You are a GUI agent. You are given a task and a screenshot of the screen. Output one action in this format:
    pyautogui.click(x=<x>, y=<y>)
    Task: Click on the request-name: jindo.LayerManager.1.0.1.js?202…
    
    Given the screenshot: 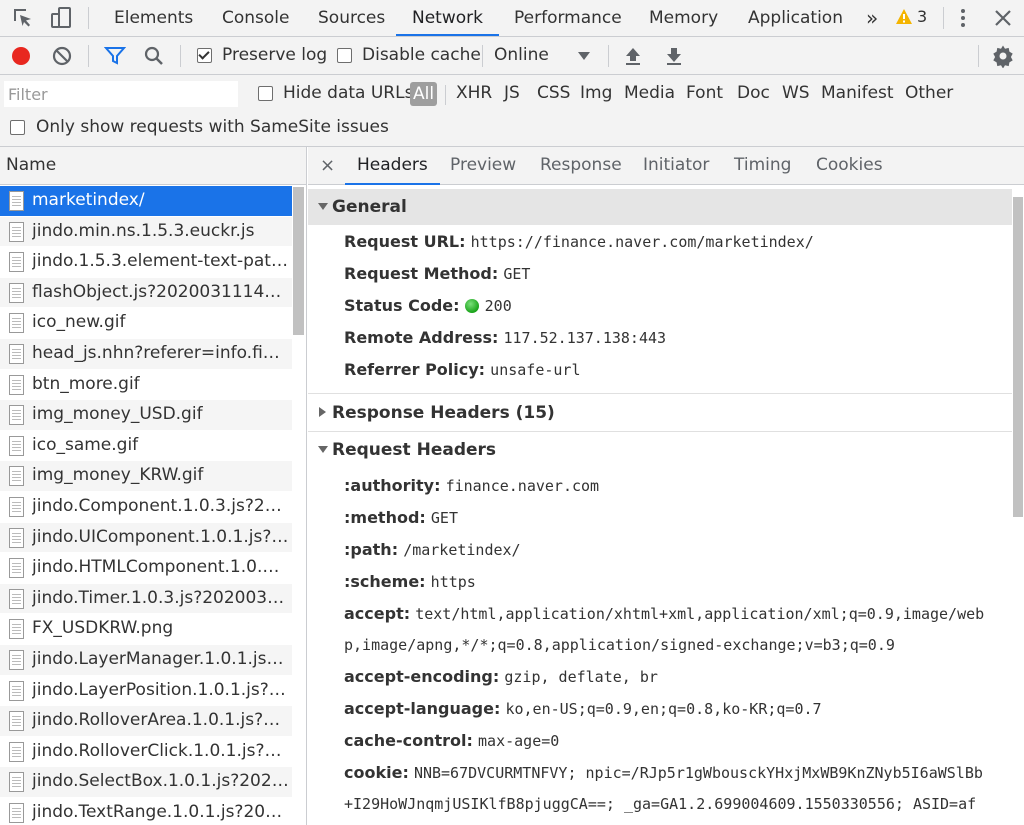 What is the action you would take?
    pyautogui.click(x=161, y=659)
    